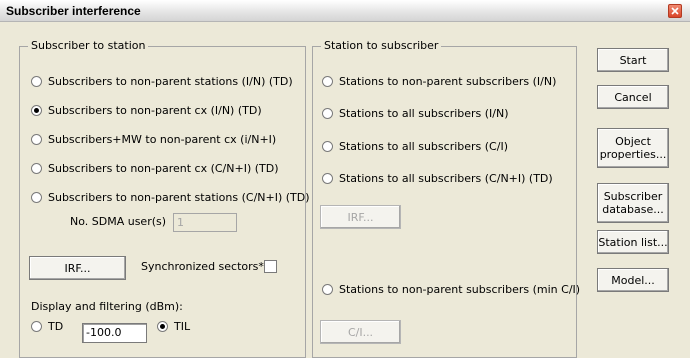 This screenshot has height=358, width=690. What do you see at coordinates (205, 222) in the screenshot?
I see `sdma-users-field: 1` at bounding box center [205, 222].